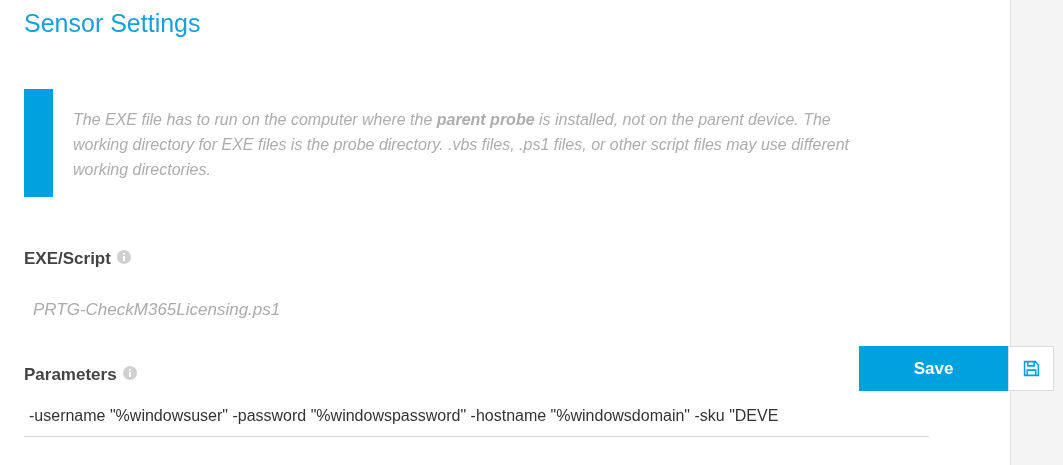 The width and height of the screenshot is (1063, 465). I want to click on field-label: EXE/Script, so click(67, 259).